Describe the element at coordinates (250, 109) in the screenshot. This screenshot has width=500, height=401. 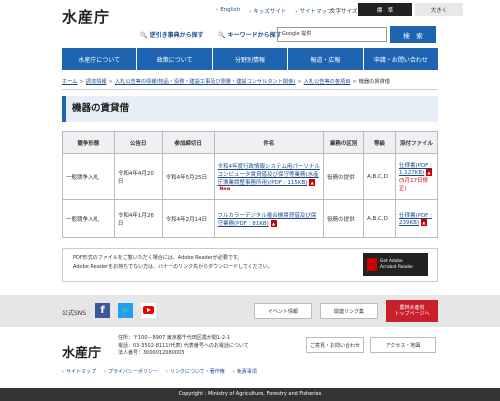
I see `page-title: 機器の賃貸借` at that location.